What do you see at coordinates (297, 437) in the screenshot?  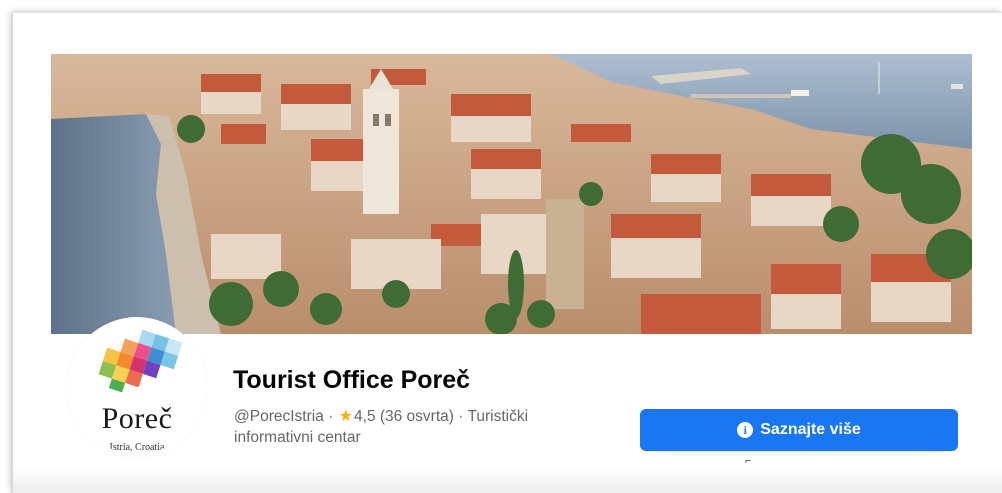 I see `category-line2: informativni centar` at bounding box center [297, 437].